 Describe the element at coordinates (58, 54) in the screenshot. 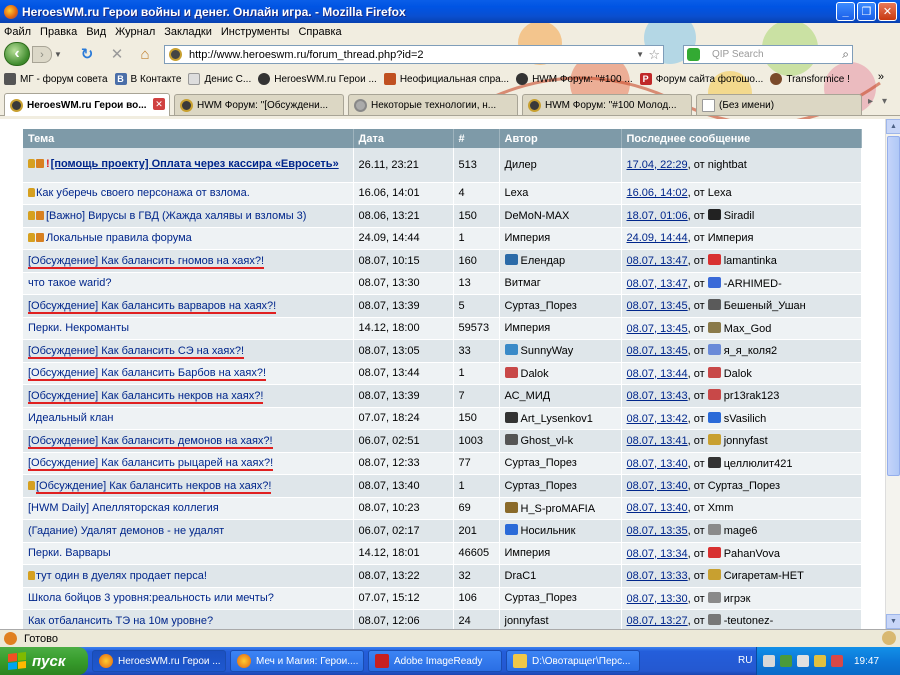

I see `history-dropdown-icon: ▼` at that location.